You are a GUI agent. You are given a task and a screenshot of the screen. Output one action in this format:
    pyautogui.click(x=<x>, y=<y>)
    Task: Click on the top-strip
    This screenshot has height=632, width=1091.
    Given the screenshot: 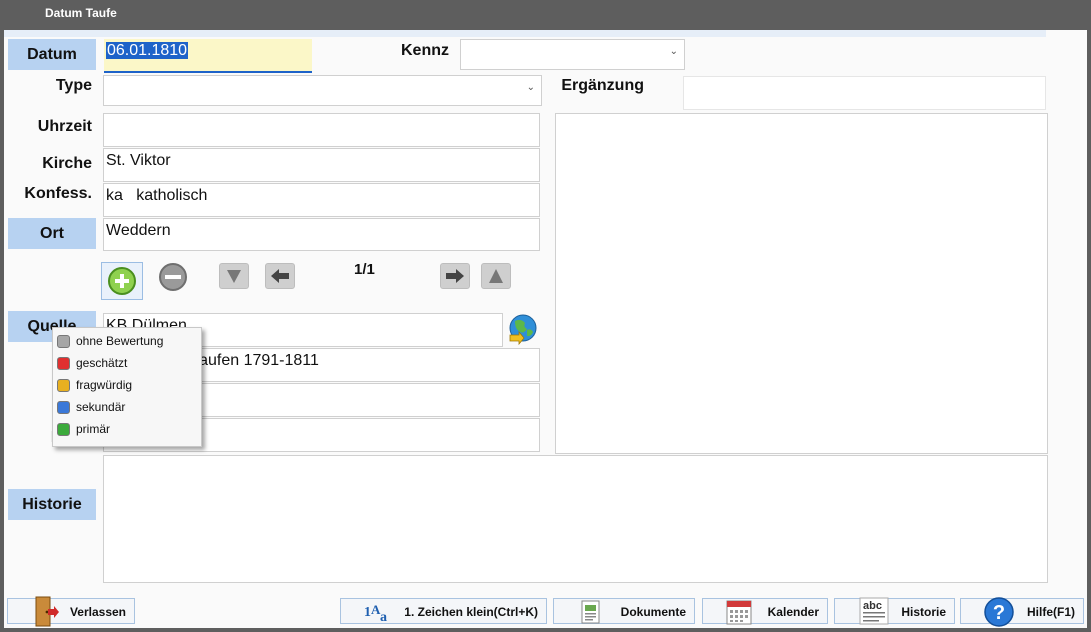 What is the action you would take?
    pyautogui.click(x=525, y=33)
    